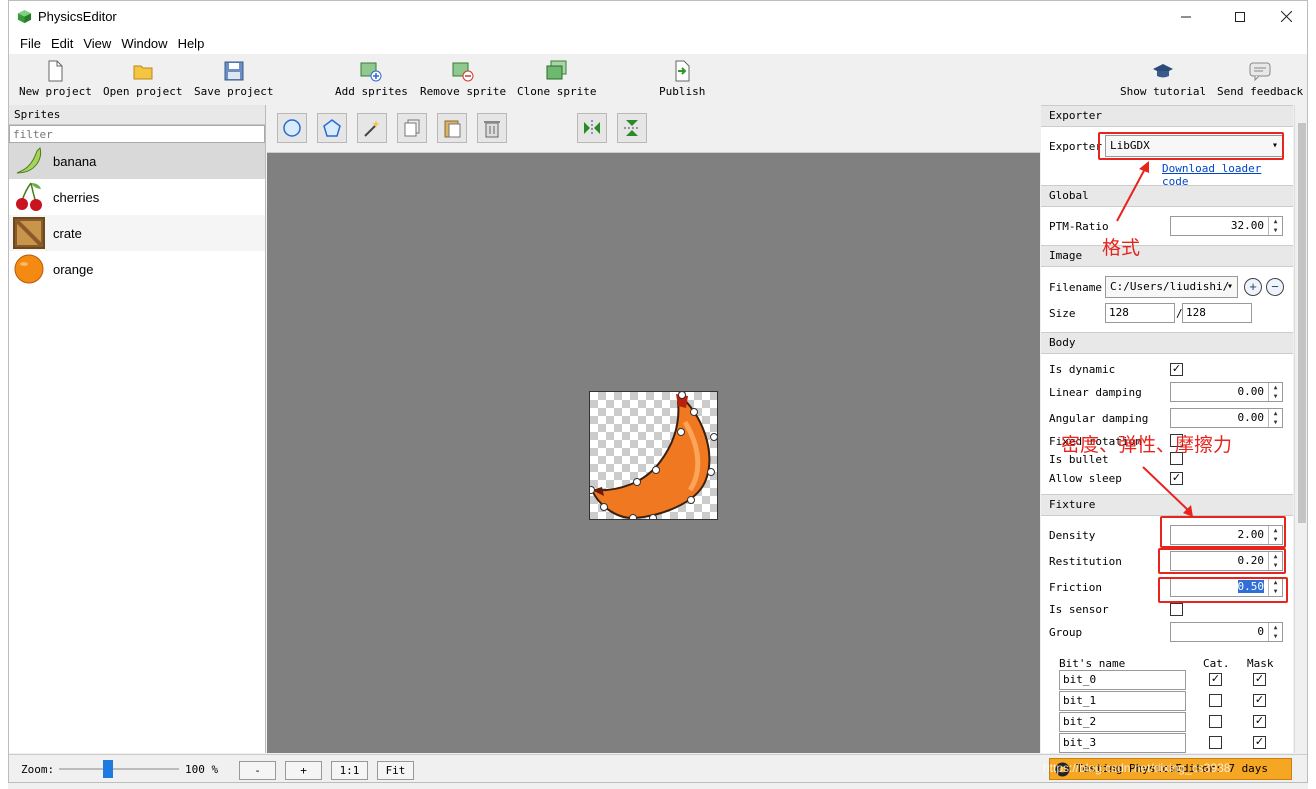  I want to click on maximize-button, so click(1240, 16).